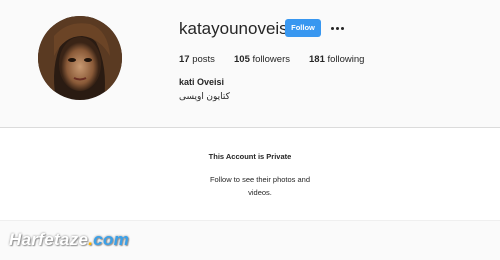 The image size is (500, 260). I want to click on posts-stat: 17 posts, so click(197, 60).